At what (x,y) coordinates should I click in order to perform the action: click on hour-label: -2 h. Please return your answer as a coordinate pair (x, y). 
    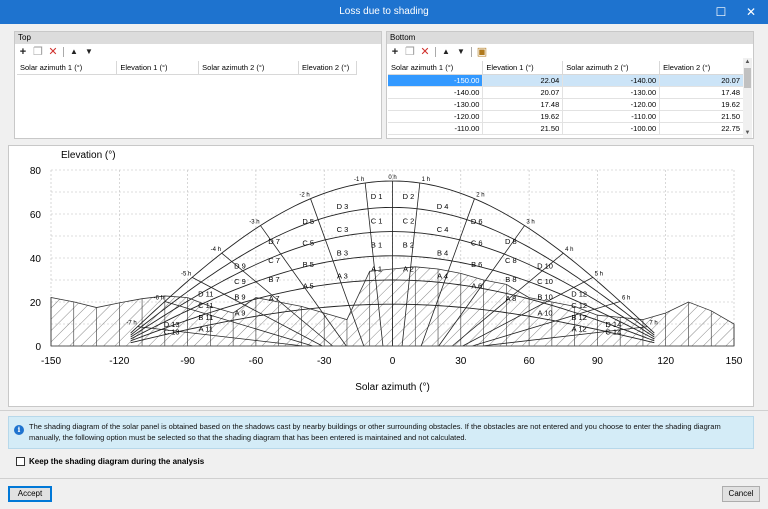
    Looking at the image, I should click on (304, 196).